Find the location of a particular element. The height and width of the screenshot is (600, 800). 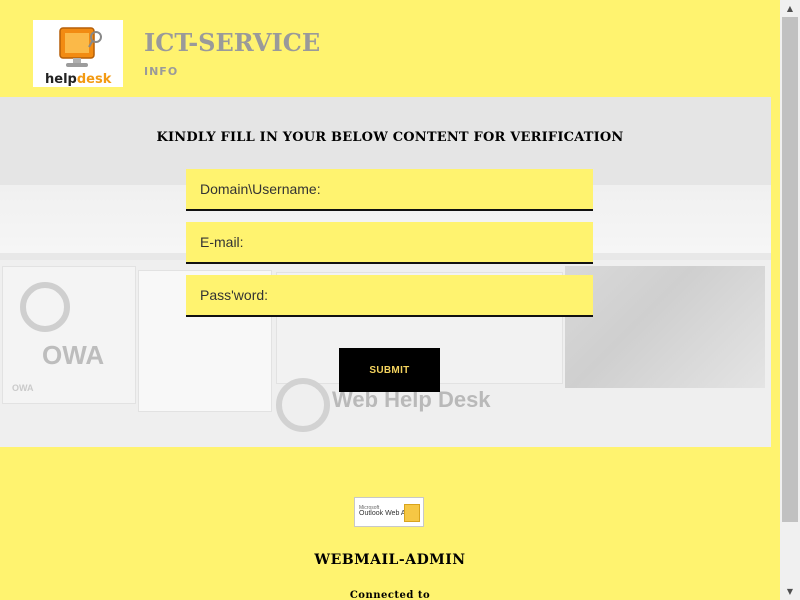

username-input is located at coordinates (389, 190).